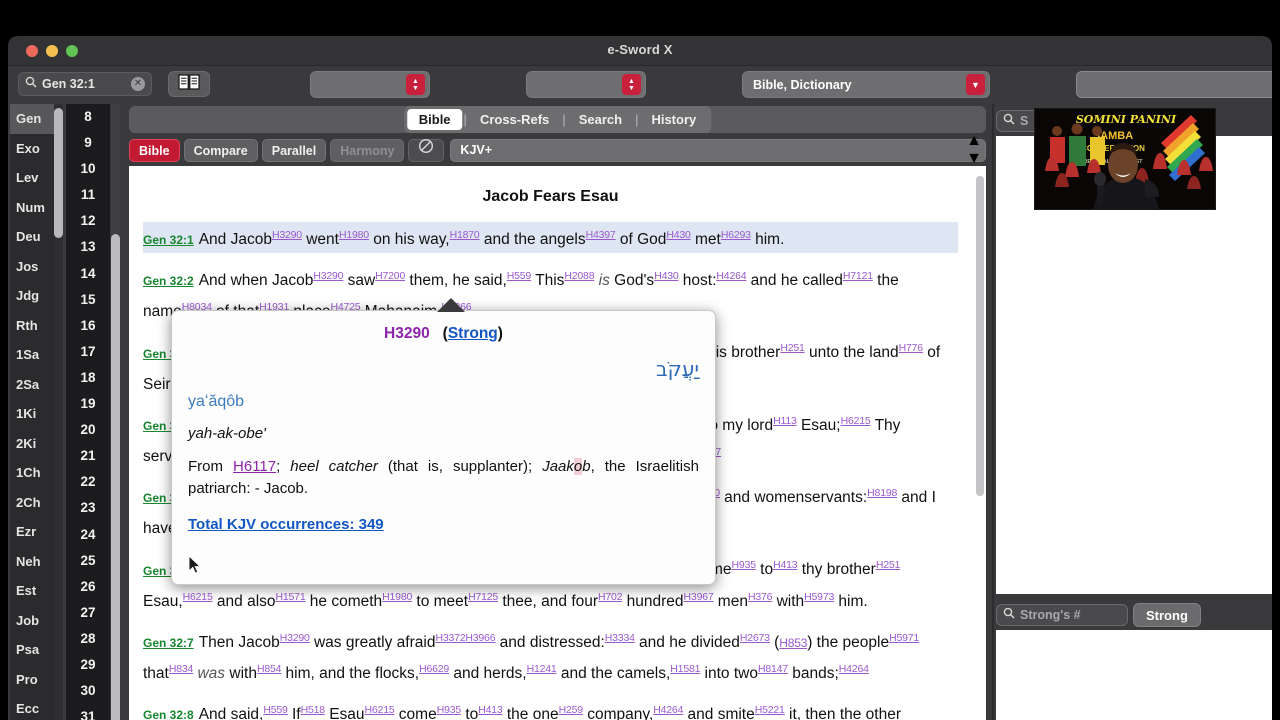 This screenshot has width=1280, height=720. What do you see at coordinates (32, 444) in the screenshot?
I see `book-item-2ki: 2Ki` at bounding box center [32, 444].